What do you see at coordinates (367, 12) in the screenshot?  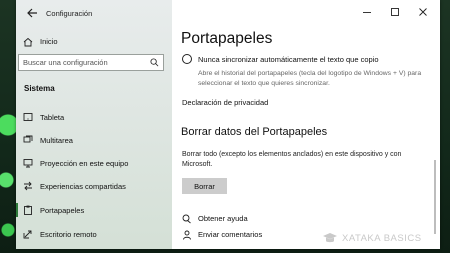 I see `minimize-icon` at bounding box center [367, 12].